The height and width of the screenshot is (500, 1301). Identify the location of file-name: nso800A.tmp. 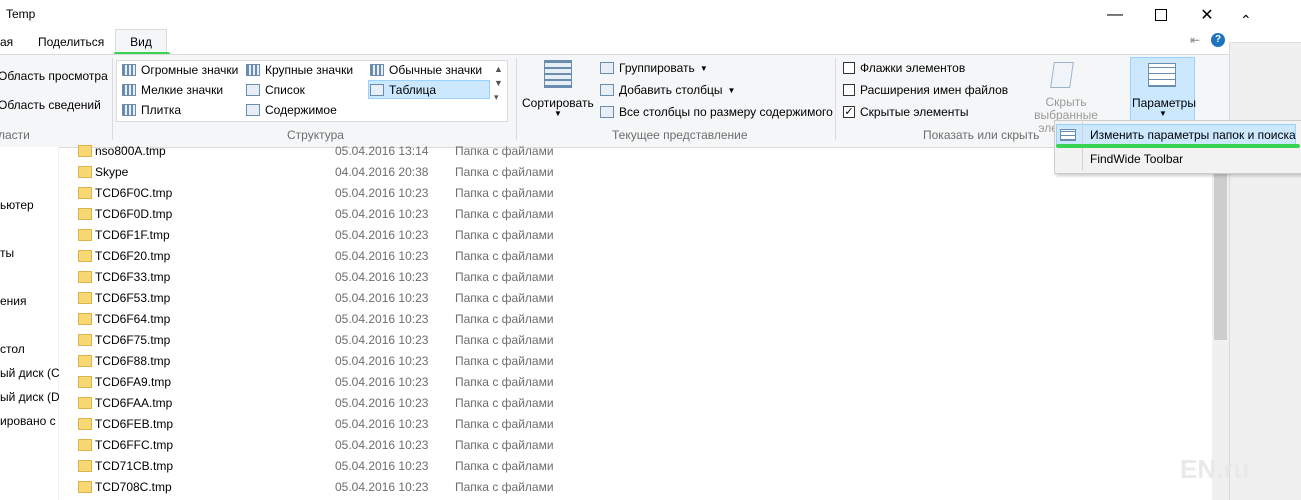
(130, 151).